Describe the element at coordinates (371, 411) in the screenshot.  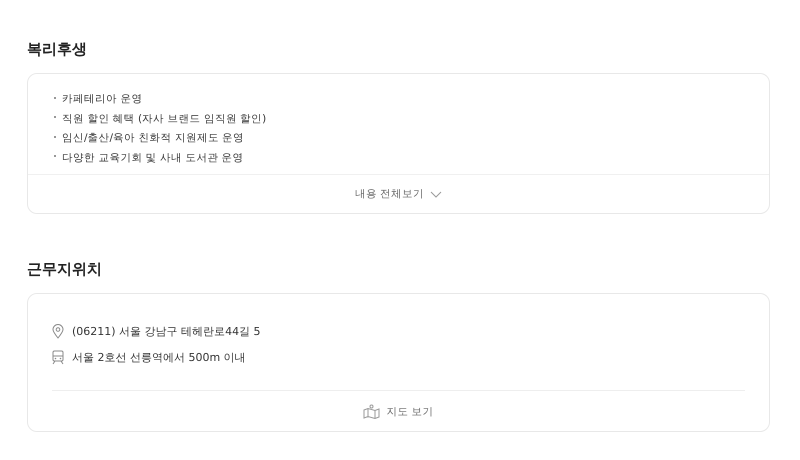
I see `map-icon` at that location.